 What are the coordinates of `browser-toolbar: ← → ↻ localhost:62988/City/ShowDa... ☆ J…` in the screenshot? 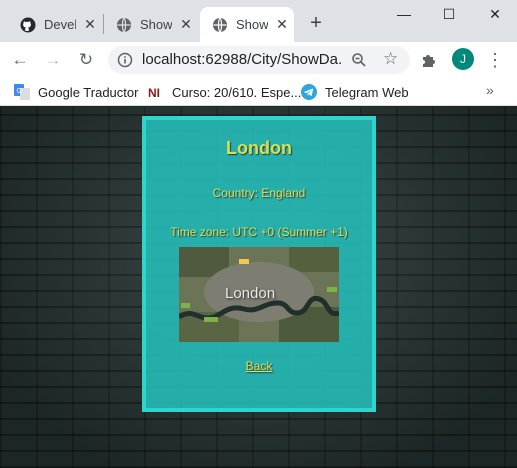 It's located at (258, 60).